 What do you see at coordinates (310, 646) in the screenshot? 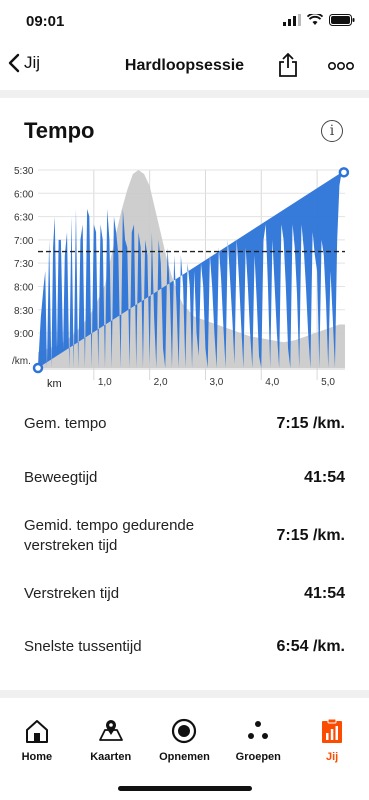
I see `stat-value: 6:54 /km.` at bounding box center [310, 646].